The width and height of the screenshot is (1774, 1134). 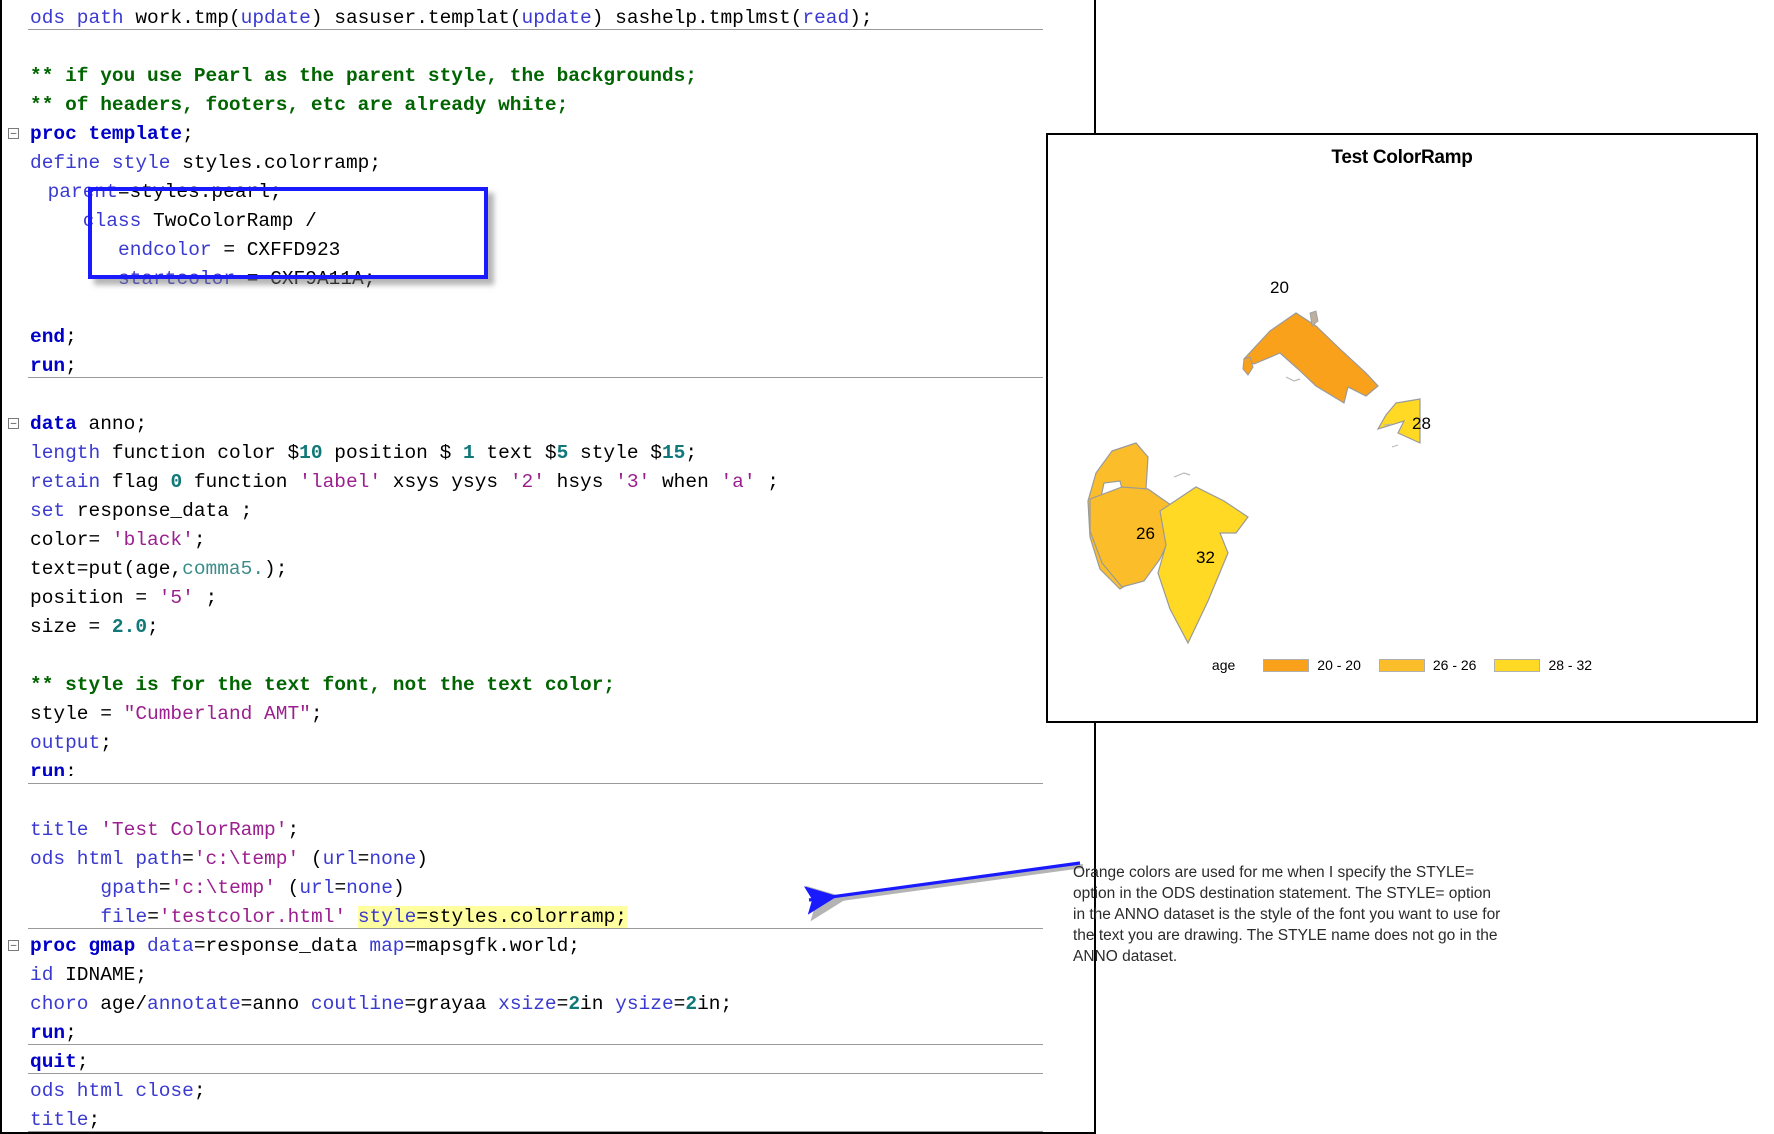 What do you see at coordinates (1259, 461) in the screenshot?
I see `world-map-graphic: 20 28 26 32` at bounding box center [1259, 461].